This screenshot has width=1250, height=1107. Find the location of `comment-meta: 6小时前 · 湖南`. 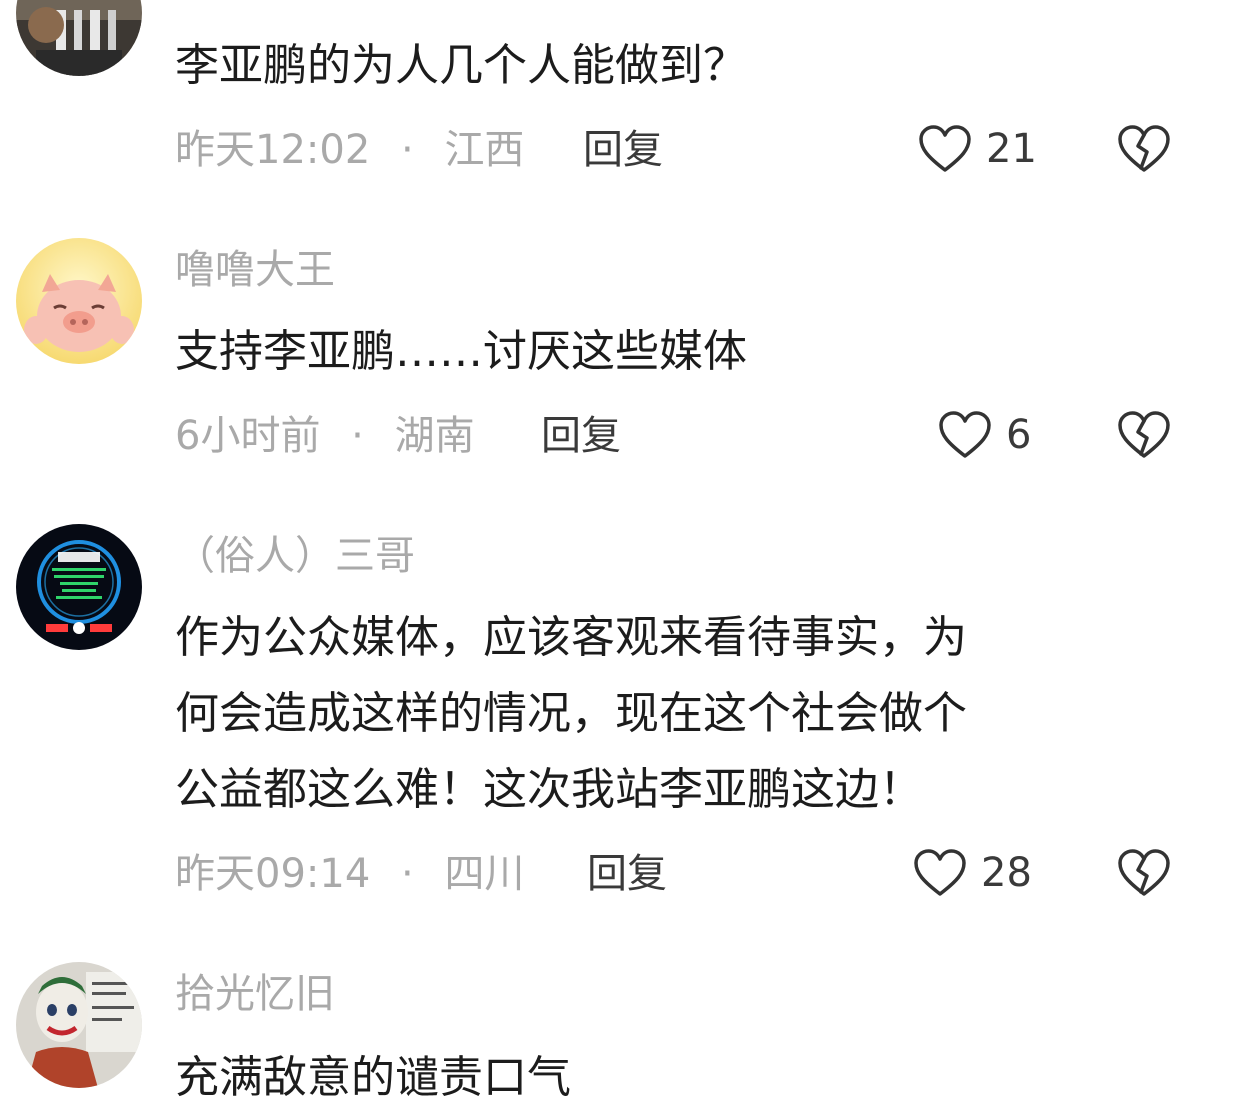

comment-meta: 6小时前 · 湖南 is located at coordinates (325, 436).